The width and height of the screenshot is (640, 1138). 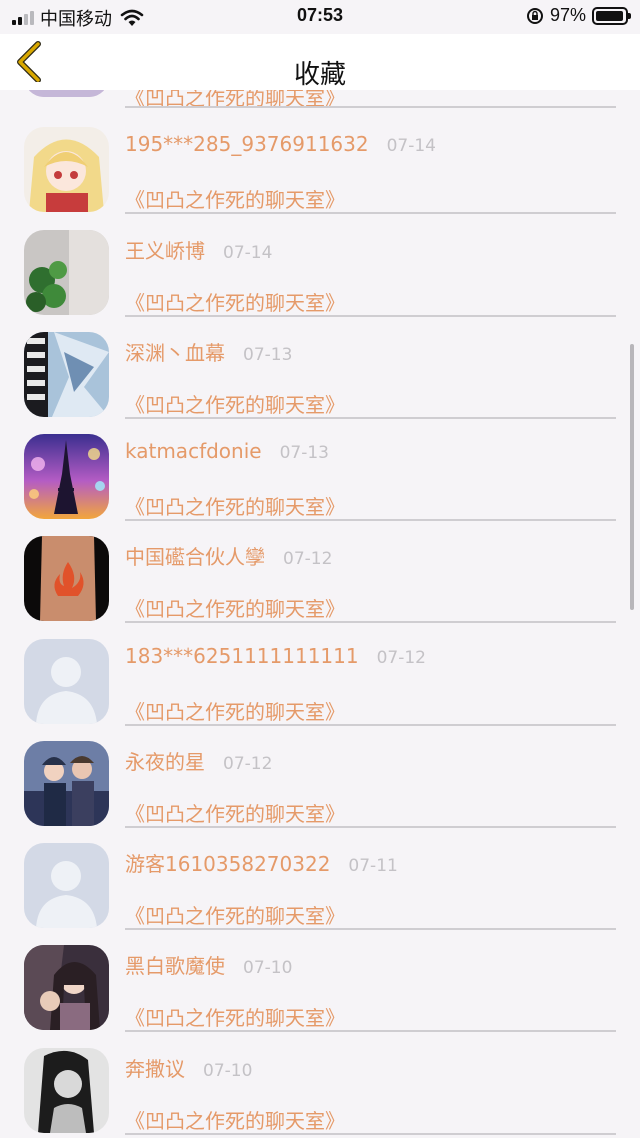 I want to click on battery-percent: 97%, so click(x=567, y=15).